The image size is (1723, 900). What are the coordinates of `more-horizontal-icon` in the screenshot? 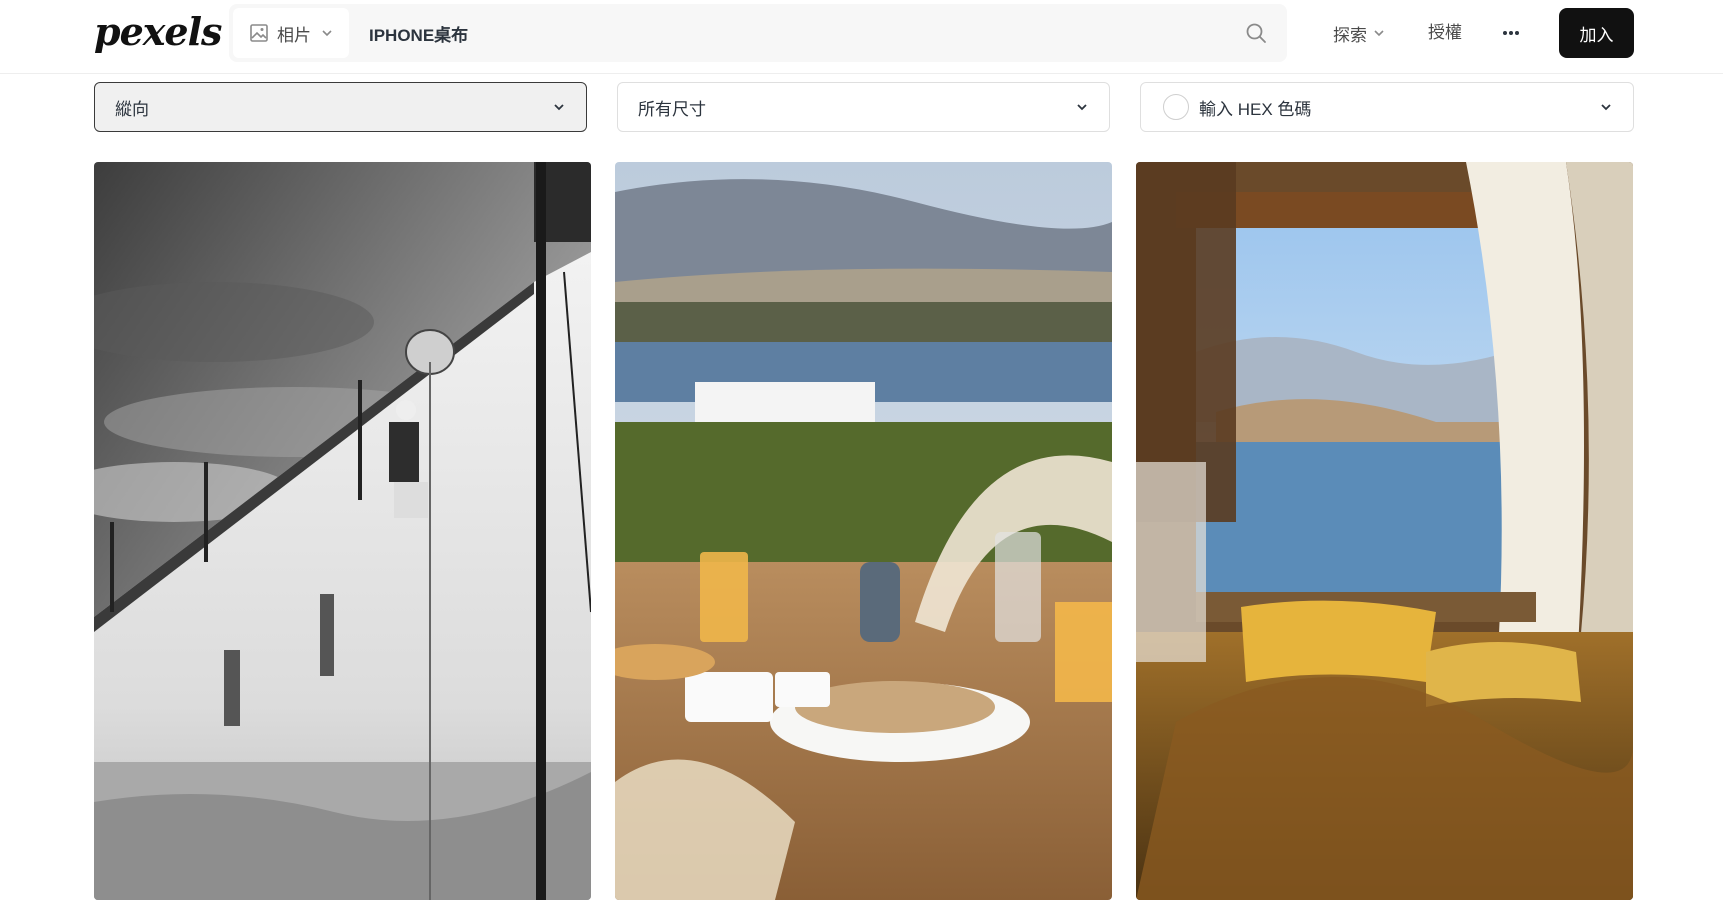 It's located at (1511, 33).